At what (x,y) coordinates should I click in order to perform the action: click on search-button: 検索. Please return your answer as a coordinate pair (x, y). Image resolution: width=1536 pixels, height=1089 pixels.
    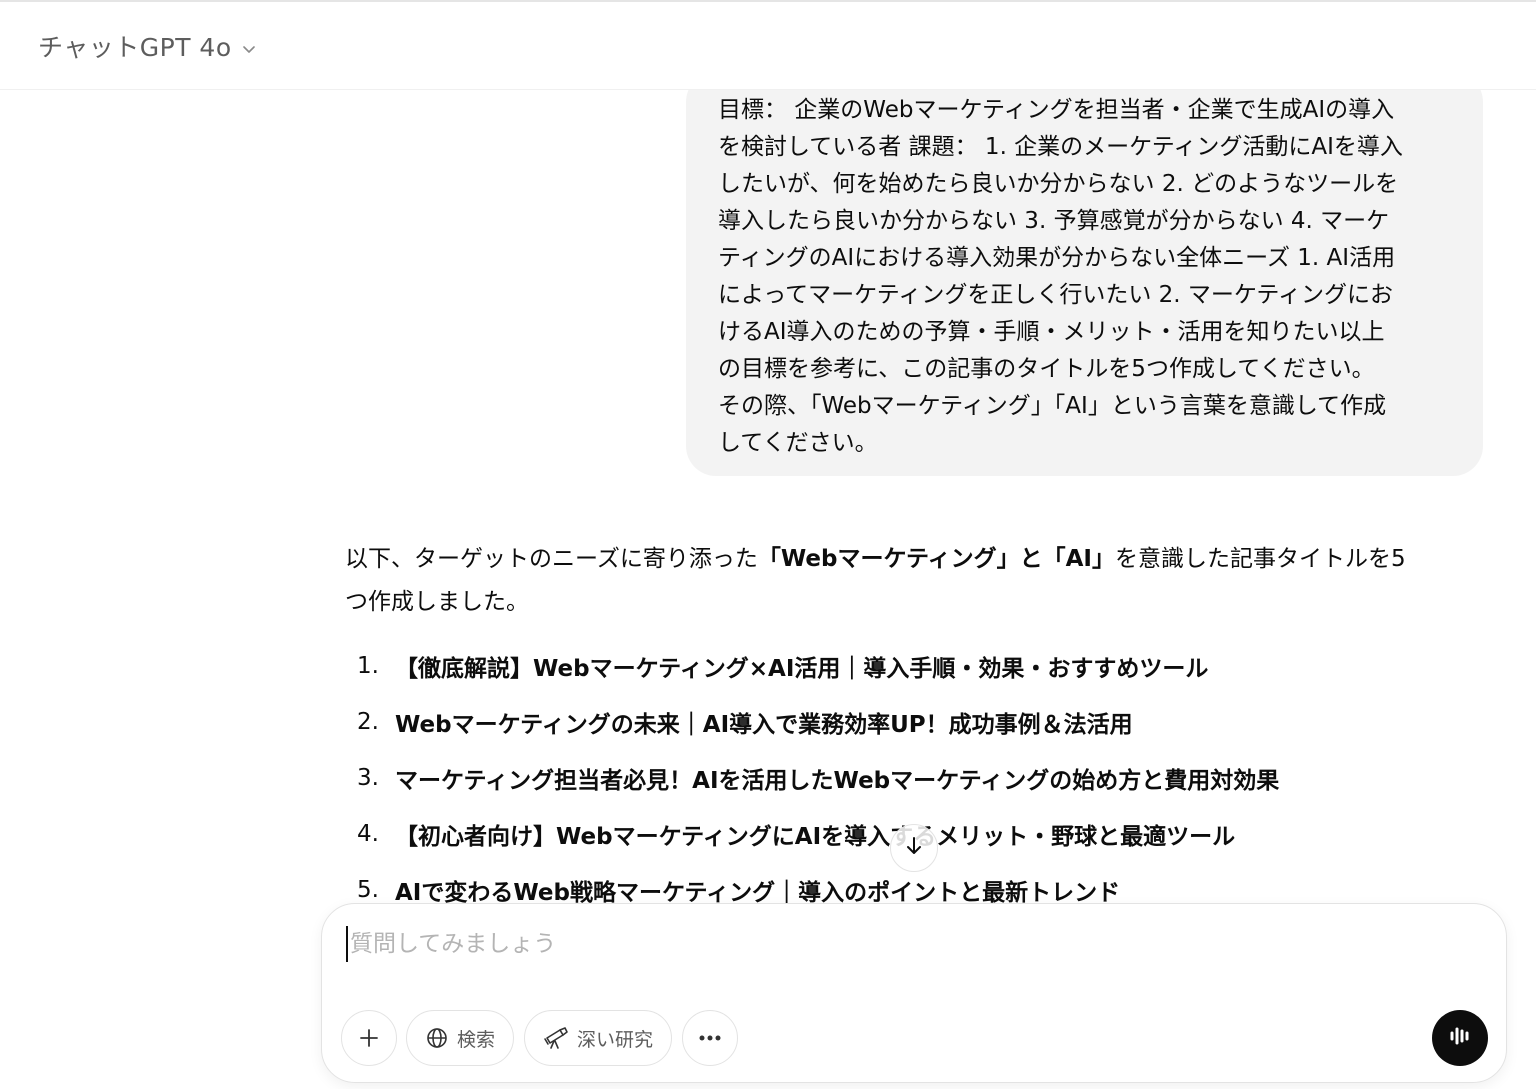
    Looking at the image, I should click on (460, 1038).